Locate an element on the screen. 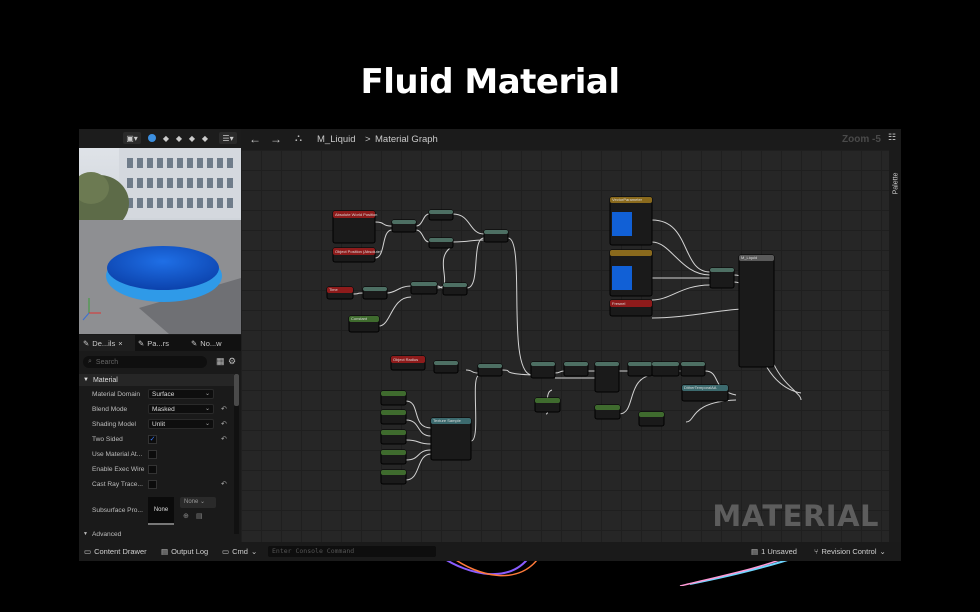 The image size is (980, 612). breadcrumb-asset: M_Liquid is located at coordinates (336, 139).